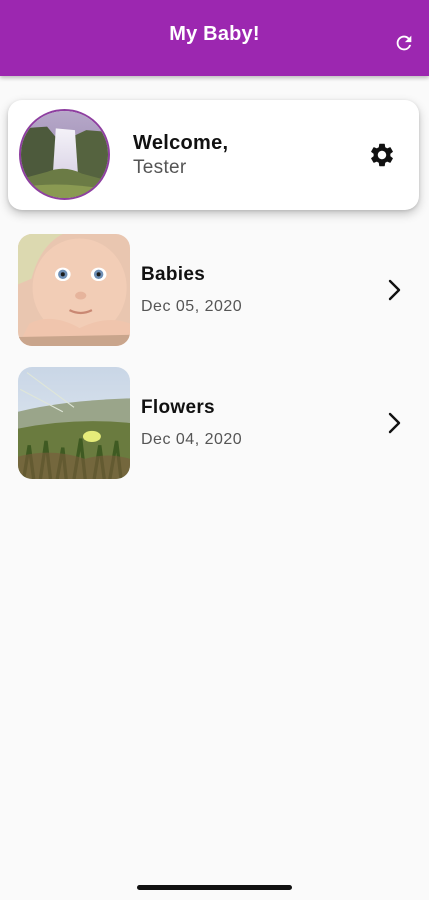  Describe the element at coordinates (173, 274) in the screenshot. I see `album-title: Babies` at that location.